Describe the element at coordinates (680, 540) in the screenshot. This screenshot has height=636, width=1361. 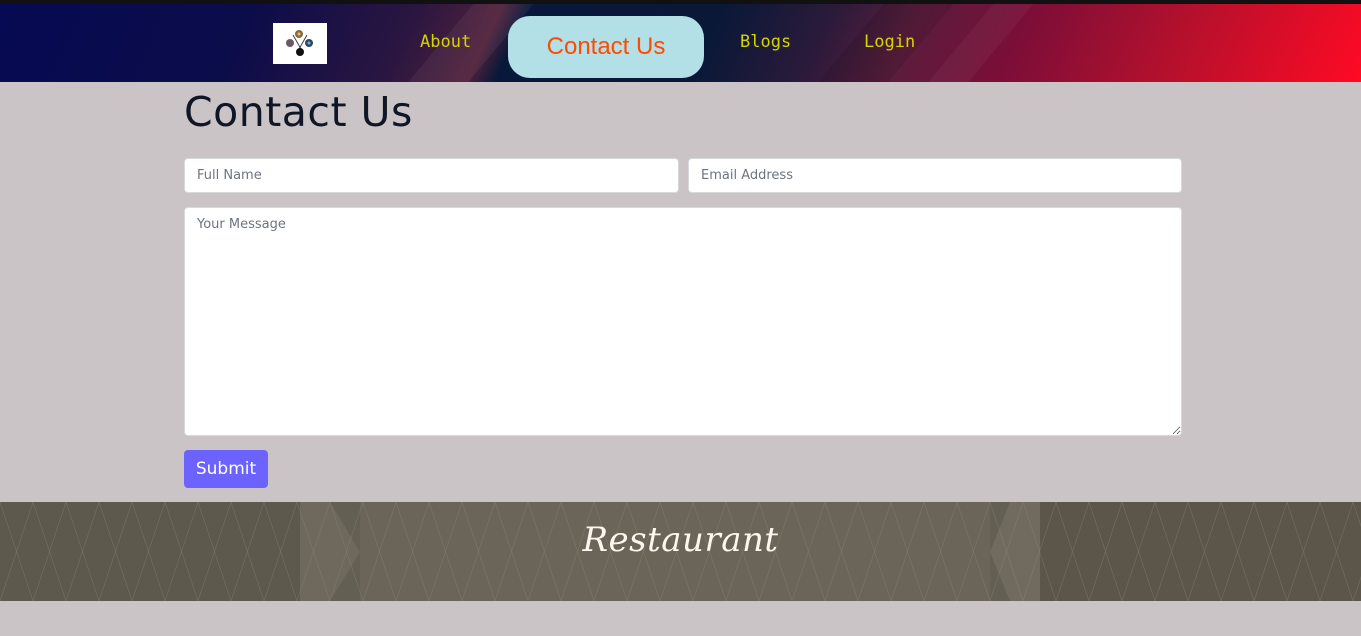
I see `footer-title: Restaurant` at that location.